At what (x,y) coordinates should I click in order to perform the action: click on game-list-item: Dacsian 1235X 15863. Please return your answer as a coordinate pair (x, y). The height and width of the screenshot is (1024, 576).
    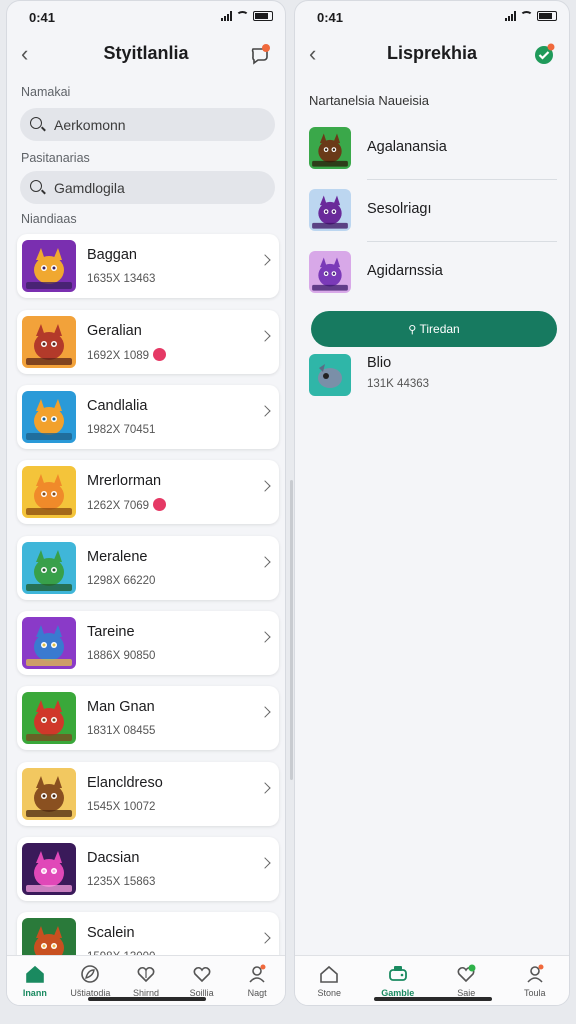
    Looking at the image, I should click on (148, 869).